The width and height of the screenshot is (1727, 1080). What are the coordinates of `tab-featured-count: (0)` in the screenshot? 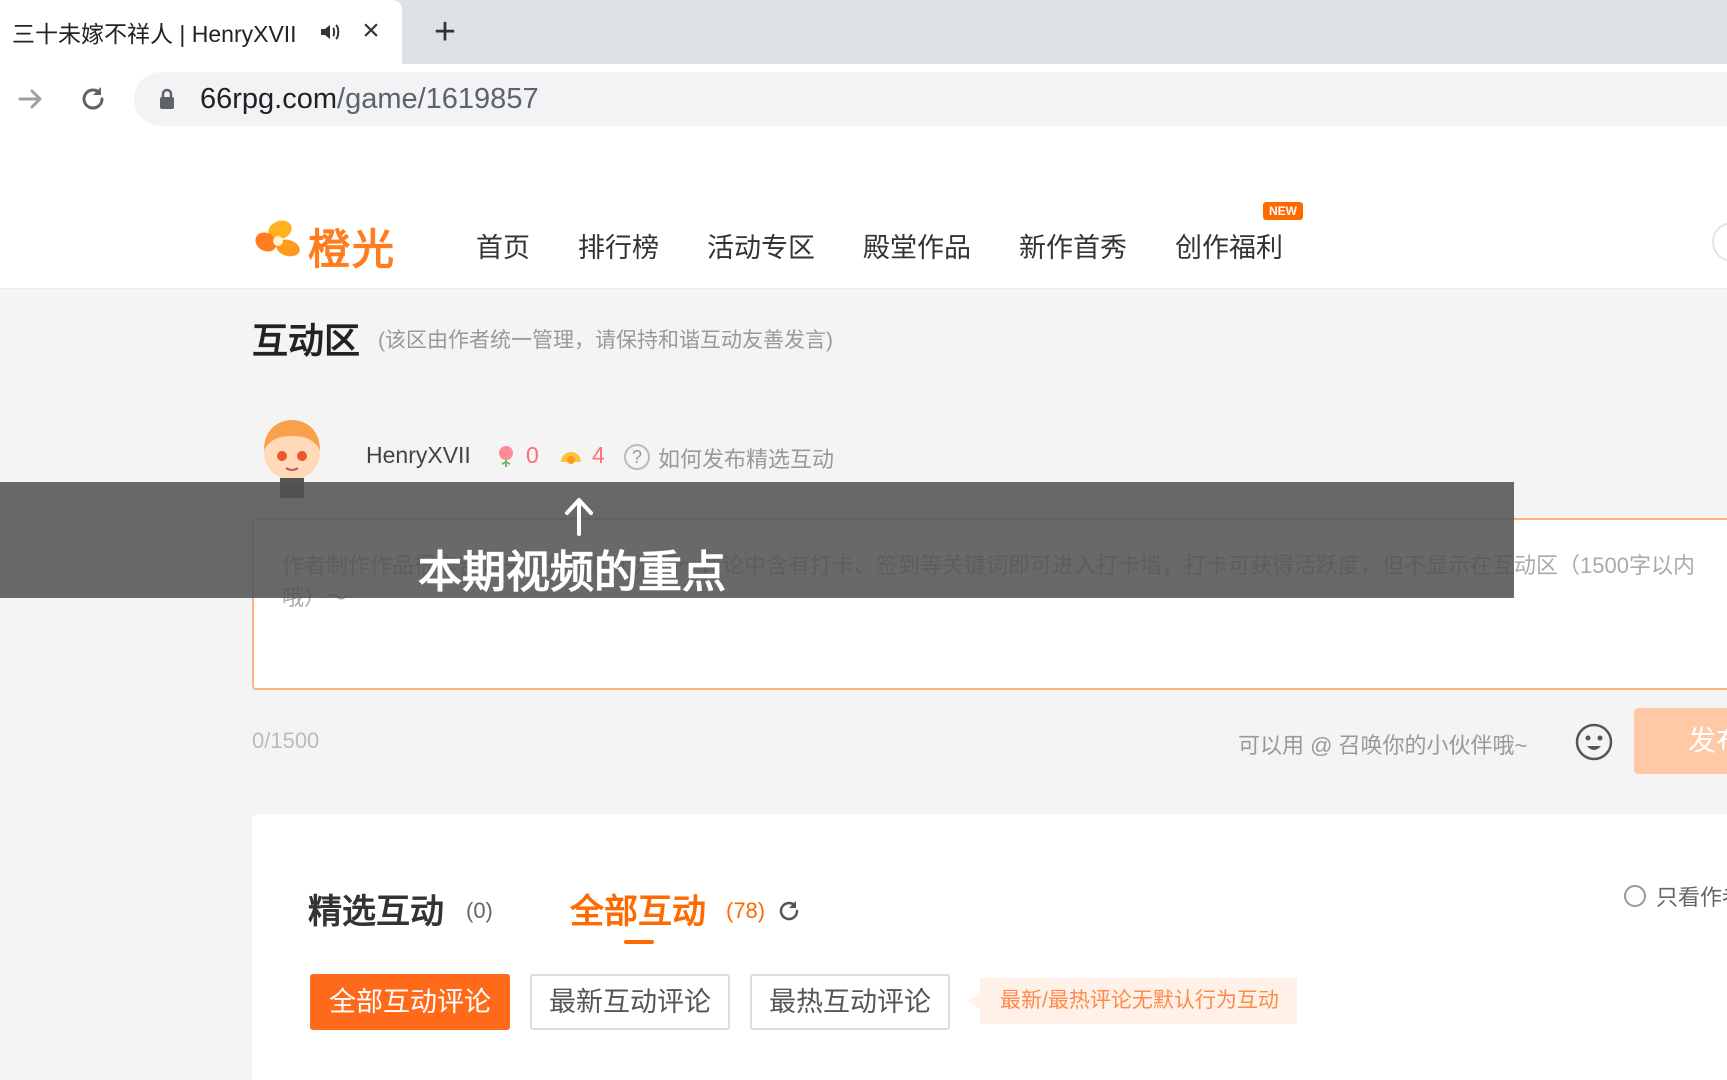 It's located at (479, 910).